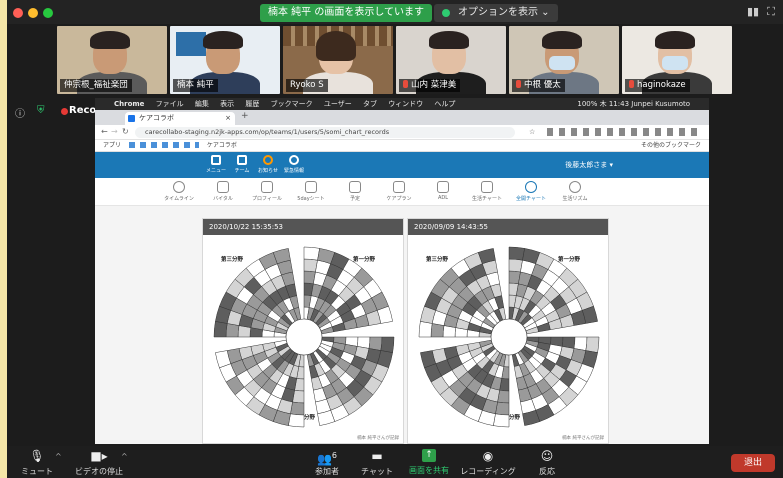  I want to click on close-tab-icon: ×, so click(228, 118).